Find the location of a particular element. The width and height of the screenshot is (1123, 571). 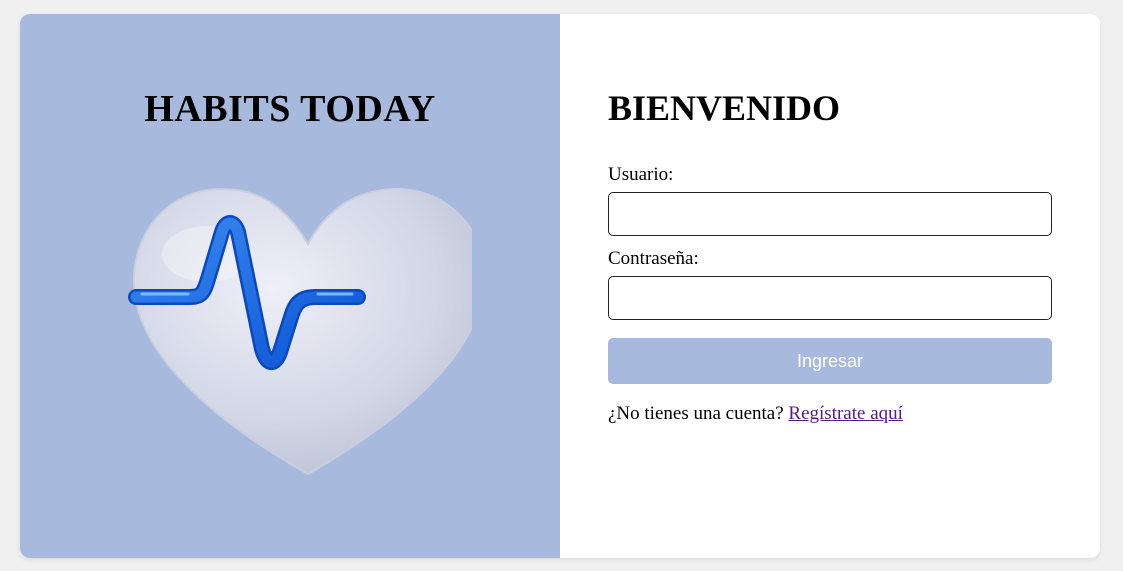

signup-row: ¿No tienes una cuenta? Regístrate aquí is located at coordinates (755, 414).